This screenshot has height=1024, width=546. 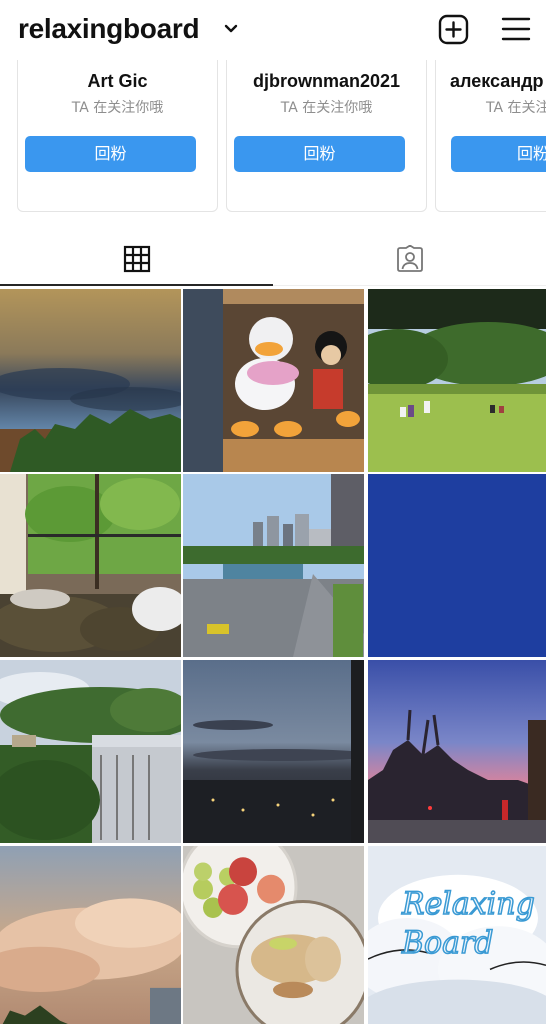 I want to click on plus-square-icon, so click(x=453, y=29).